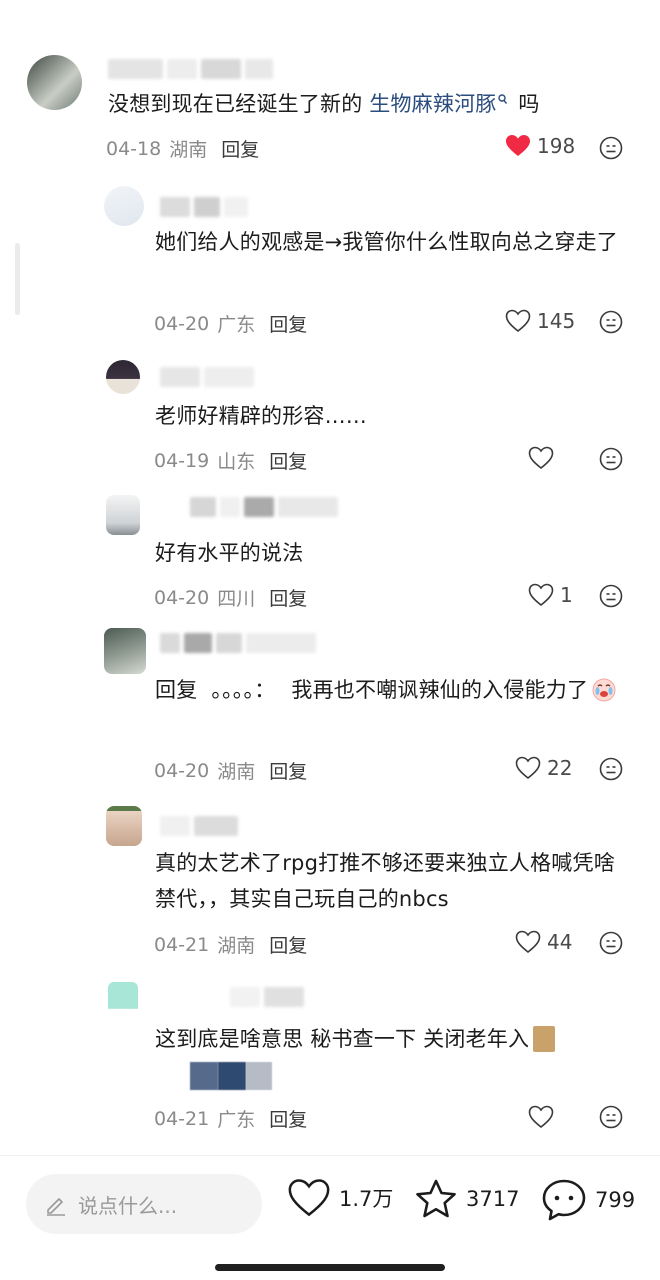 The image size is (660, 1280). Describe the element at coordinates (615, 1200) in the screenshot. I see `comment-count: 799` at that location.